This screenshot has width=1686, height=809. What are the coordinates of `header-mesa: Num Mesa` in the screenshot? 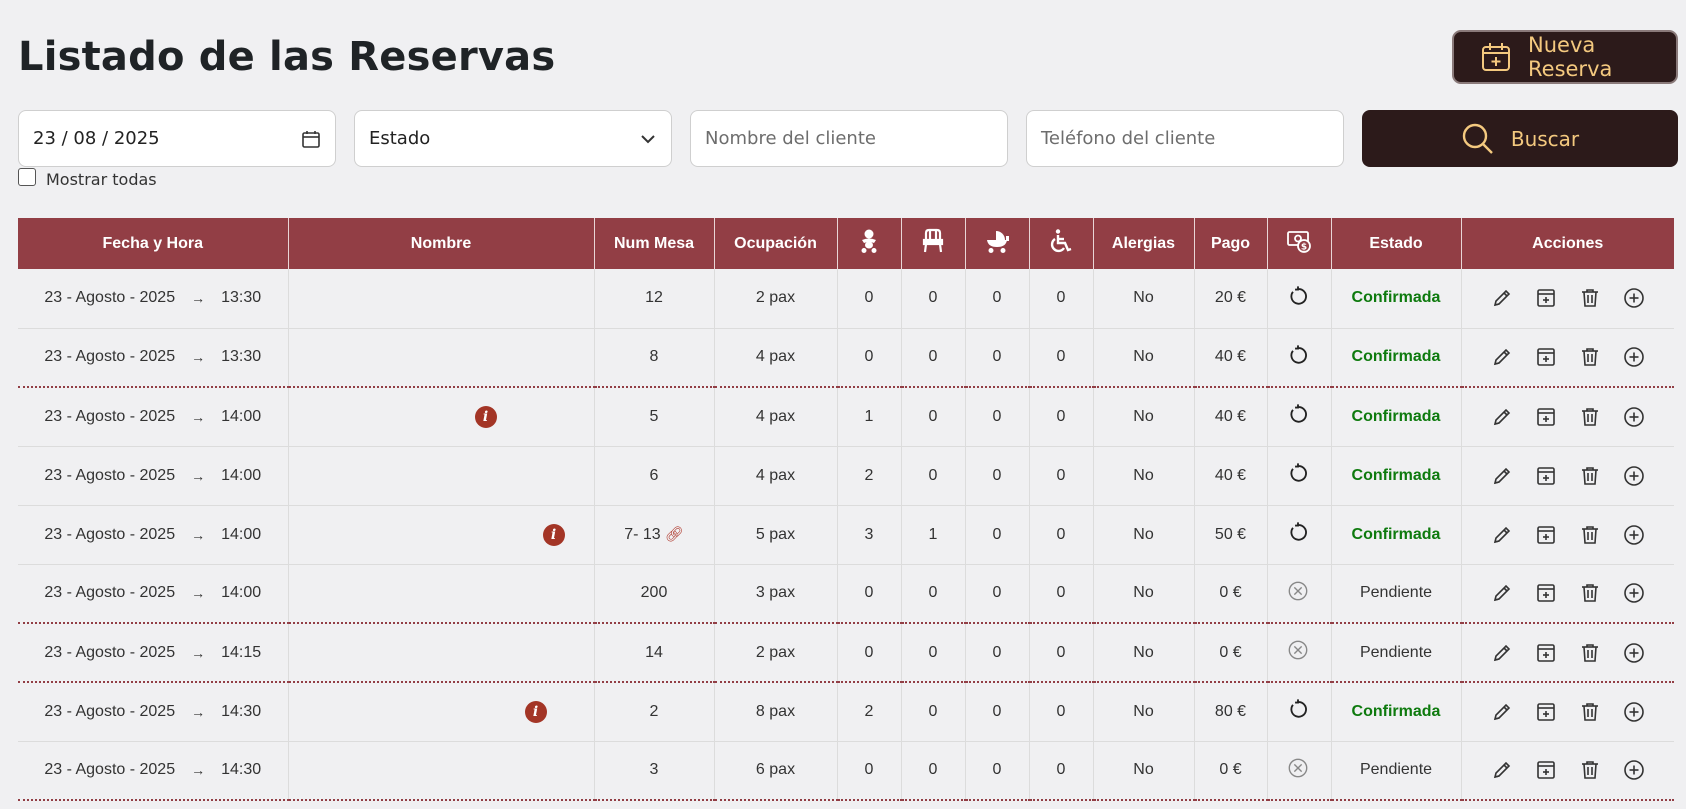 It's located at (654, 243).